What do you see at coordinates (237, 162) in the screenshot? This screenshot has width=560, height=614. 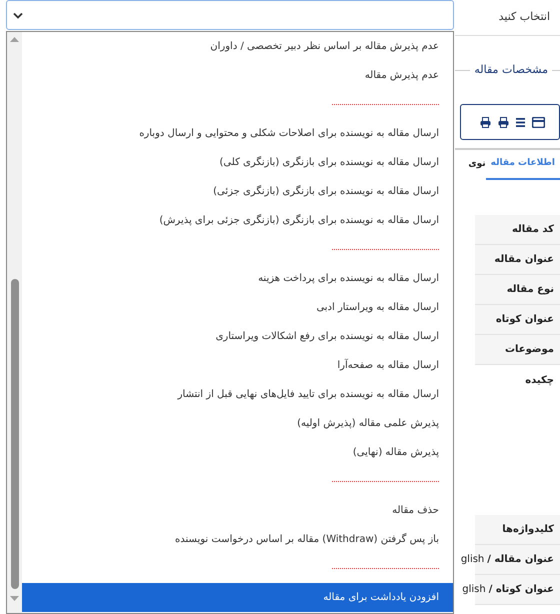 I see `dropdown-option: ارسال مقاله به نویسنده برای بازنگری (بازنگری کلی)` at bounding box center [237, 162].